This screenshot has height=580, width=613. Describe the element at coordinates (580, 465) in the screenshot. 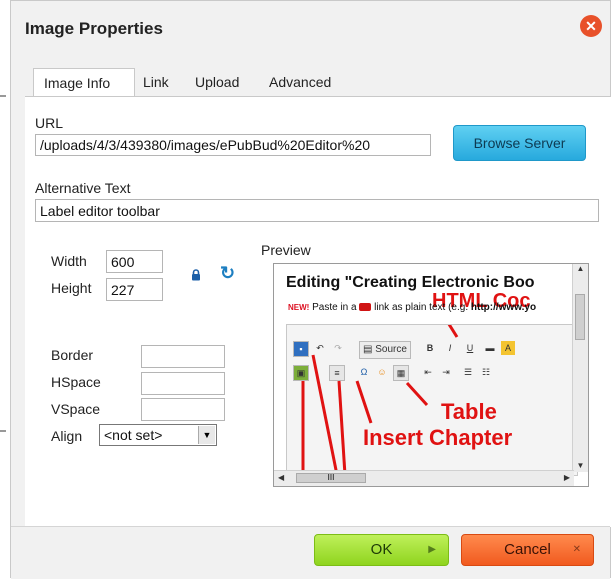

I see `scroll-down-icon: ▼` at that location.